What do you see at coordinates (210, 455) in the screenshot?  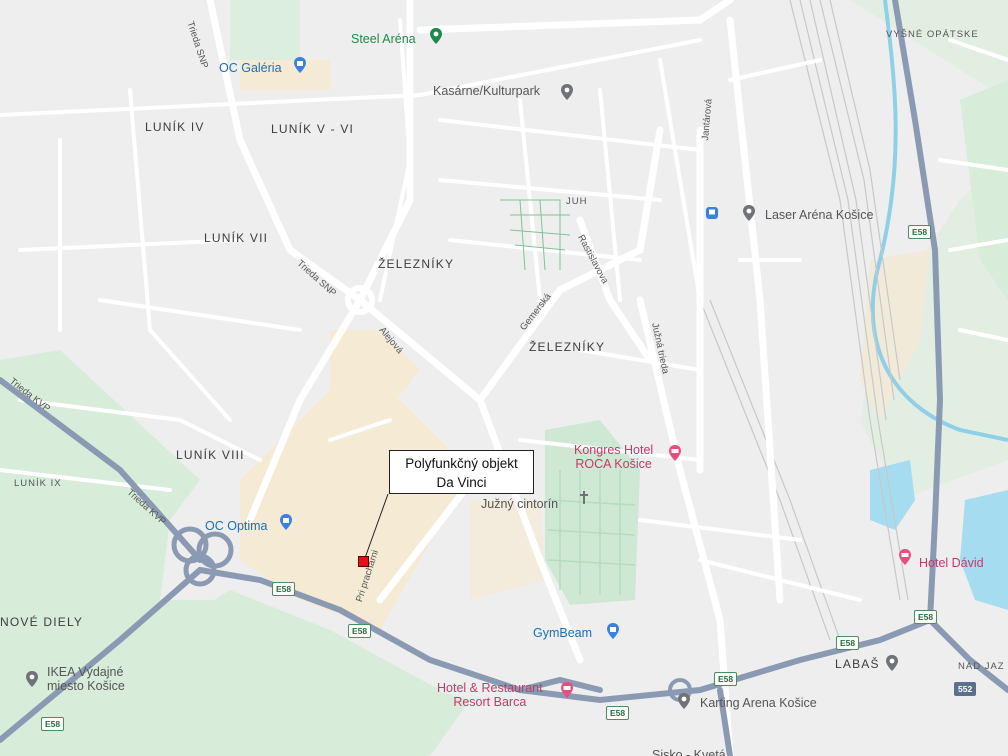 I see `district-lunik-viii: LUNÍK VIII` at bounding box center [210, 455].